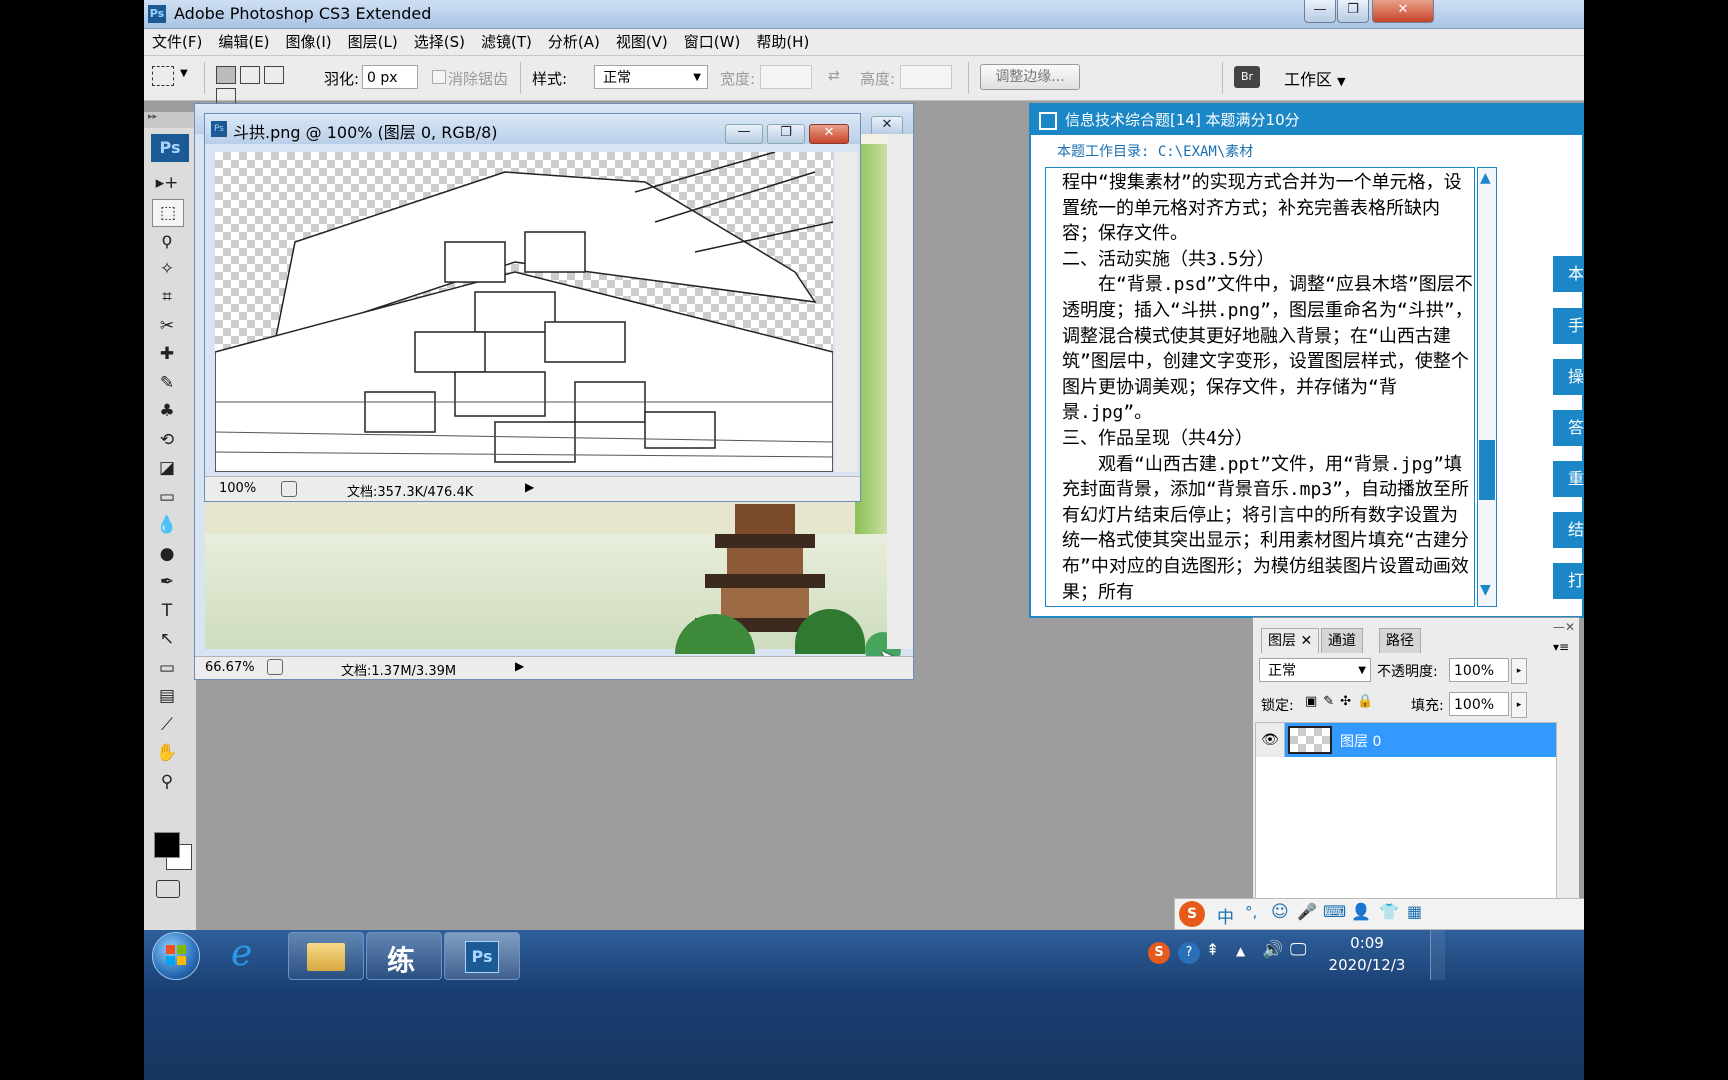 The width and height of the screenshot is (1728, 1080). I want to click on opacity-slider-icon: ▸, so click(1519, 671).